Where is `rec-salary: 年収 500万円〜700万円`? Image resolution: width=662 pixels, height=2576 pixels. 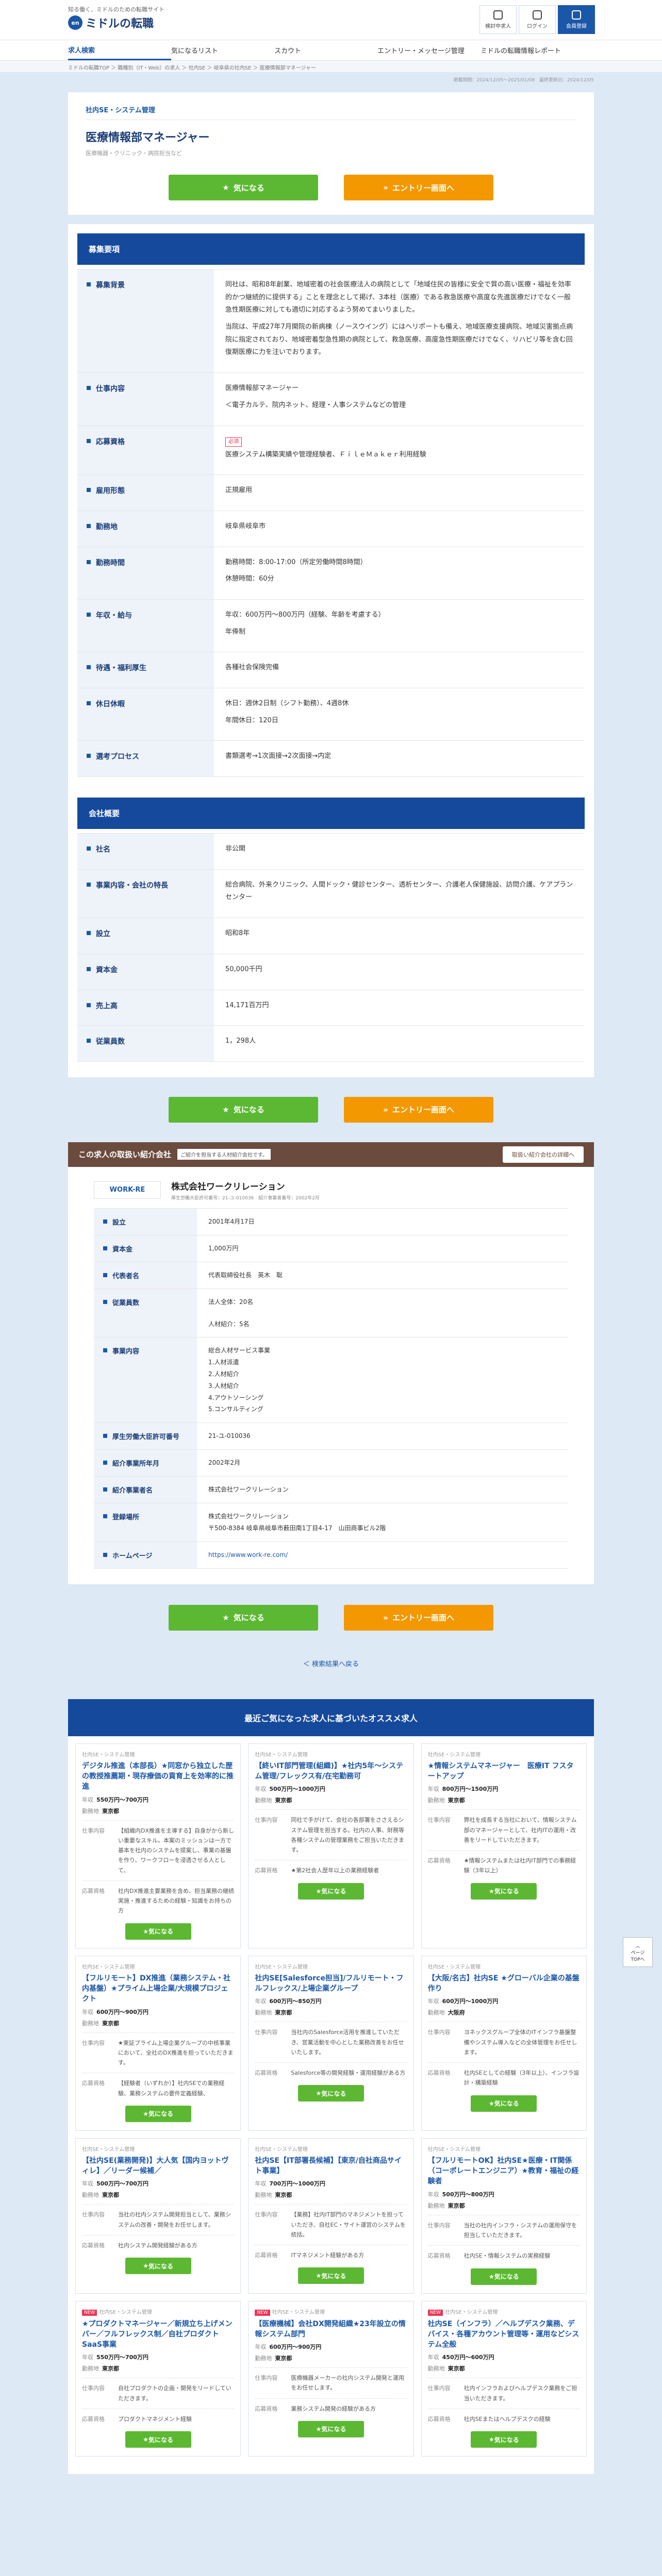
rec-salary: 年収 500万円〜700万円 is located at coordinates (158, 2183).